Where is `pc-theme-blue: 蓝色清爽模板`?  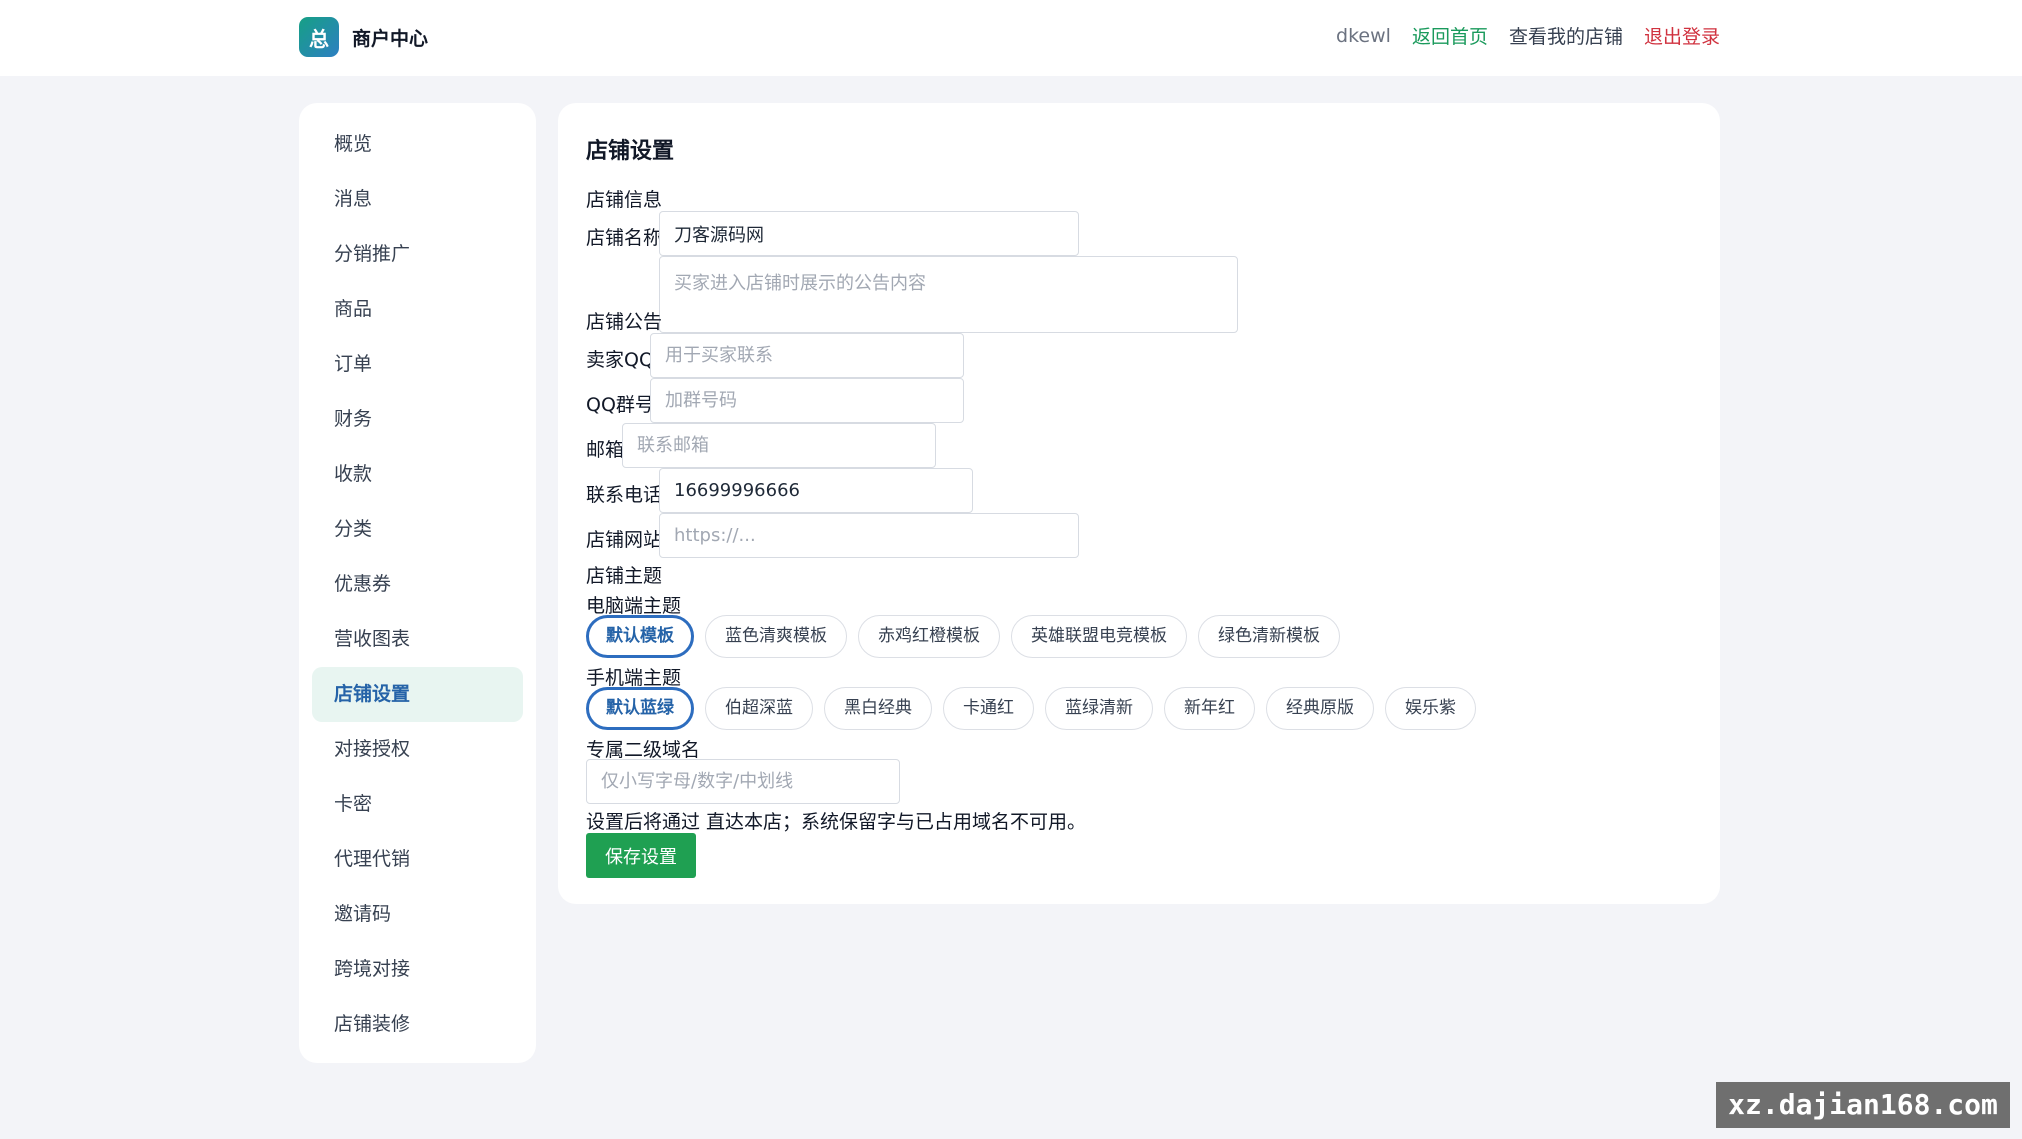
pc-theme-blue: 蓝色清爽模板 is located at coordinates (776, 636).